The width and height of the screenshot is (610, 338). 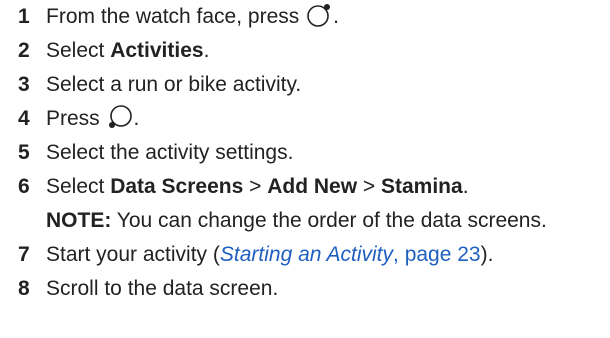 What do you see at coordinates (173, 16) in the screenshot?
I see `step-text: From the watch face, press` at bounding box center [173, 16].